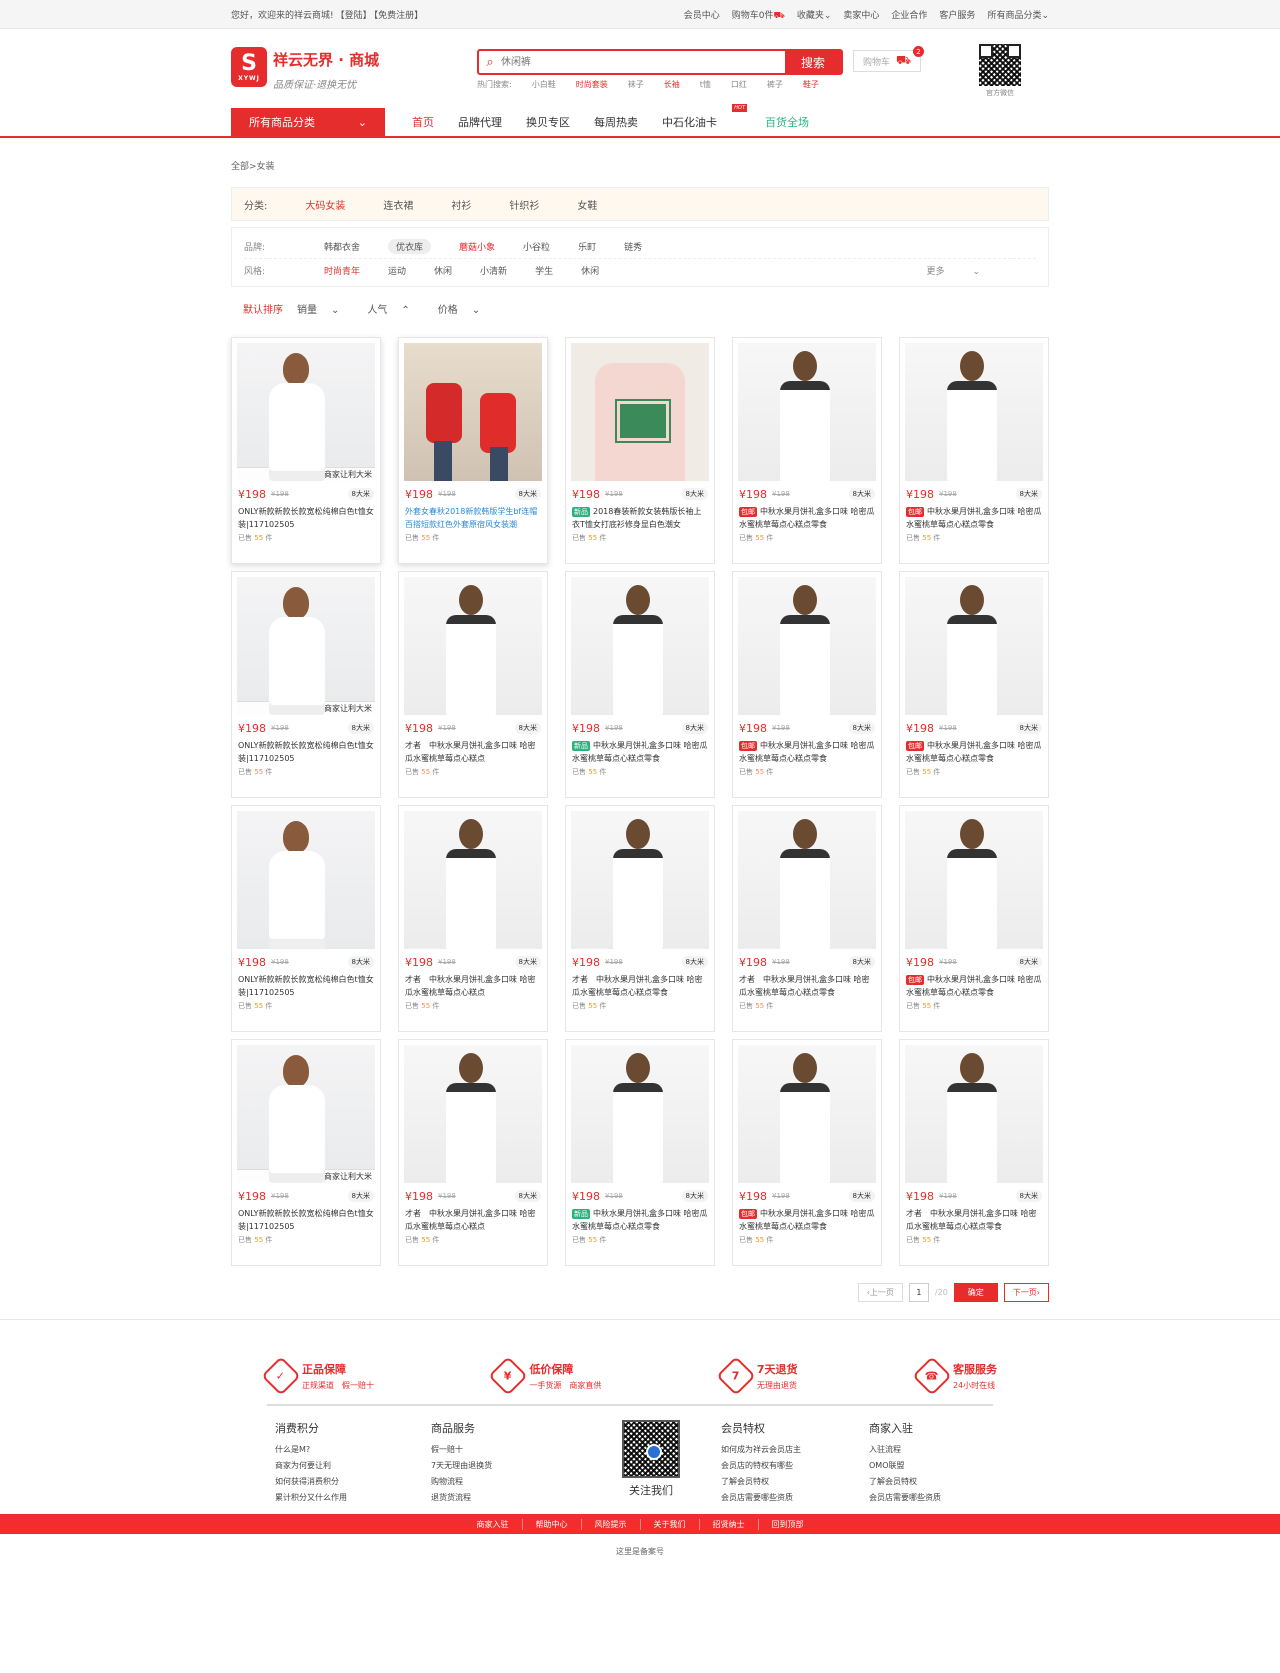 Image resolution: width=1280 pixels, height=1673 pixels. Describe the element at coordinates (506, 1481) in the screenshot. I see `footer-link: 购物流程` at that location.